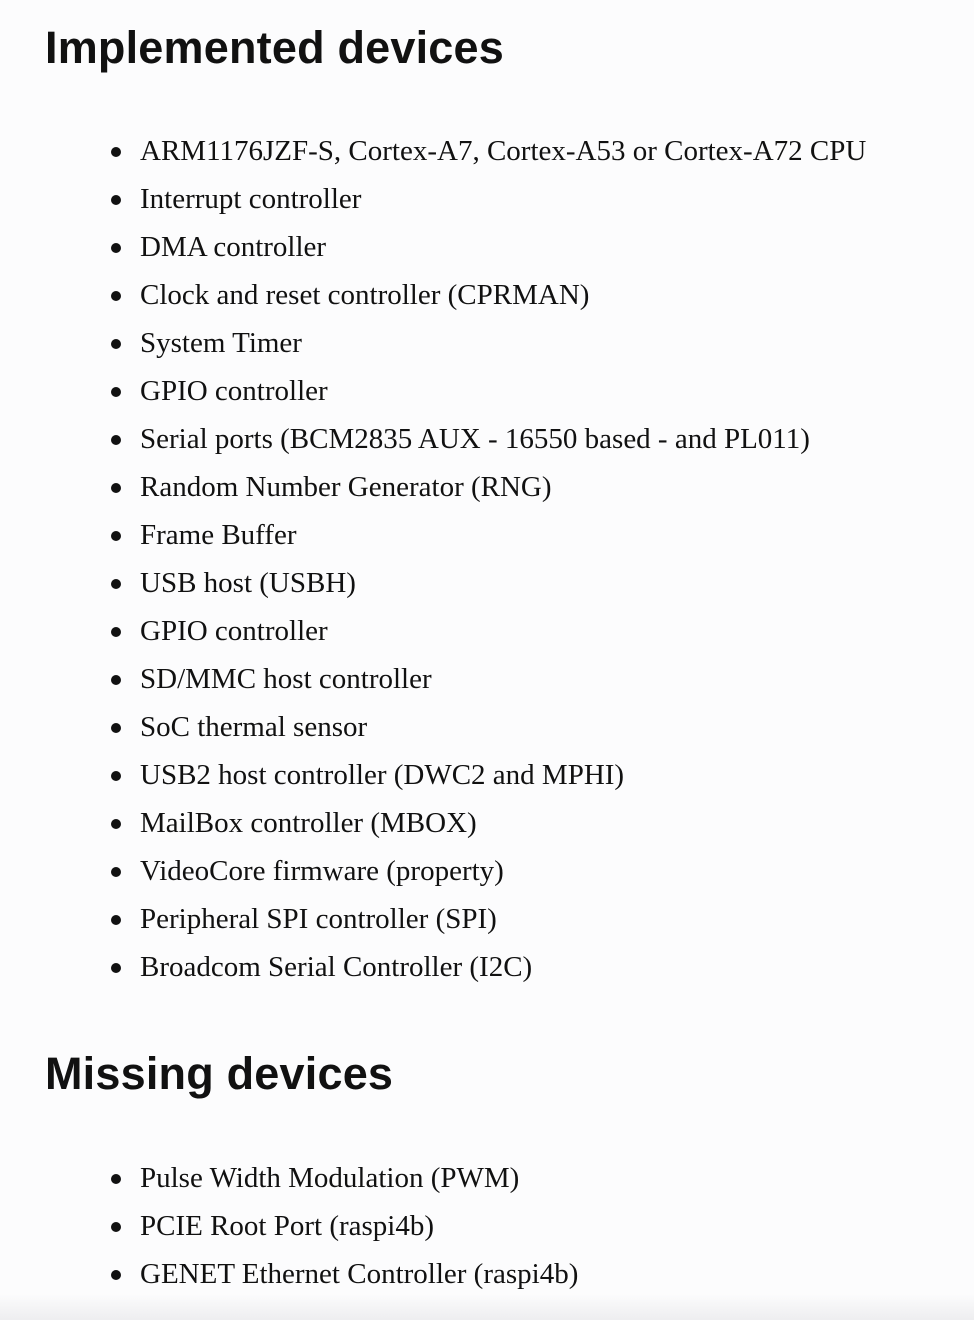 The height and width of the screenshot is (1320, 974). I want to click on list-item: MailBox controller (MBOX), so click(433, 823).